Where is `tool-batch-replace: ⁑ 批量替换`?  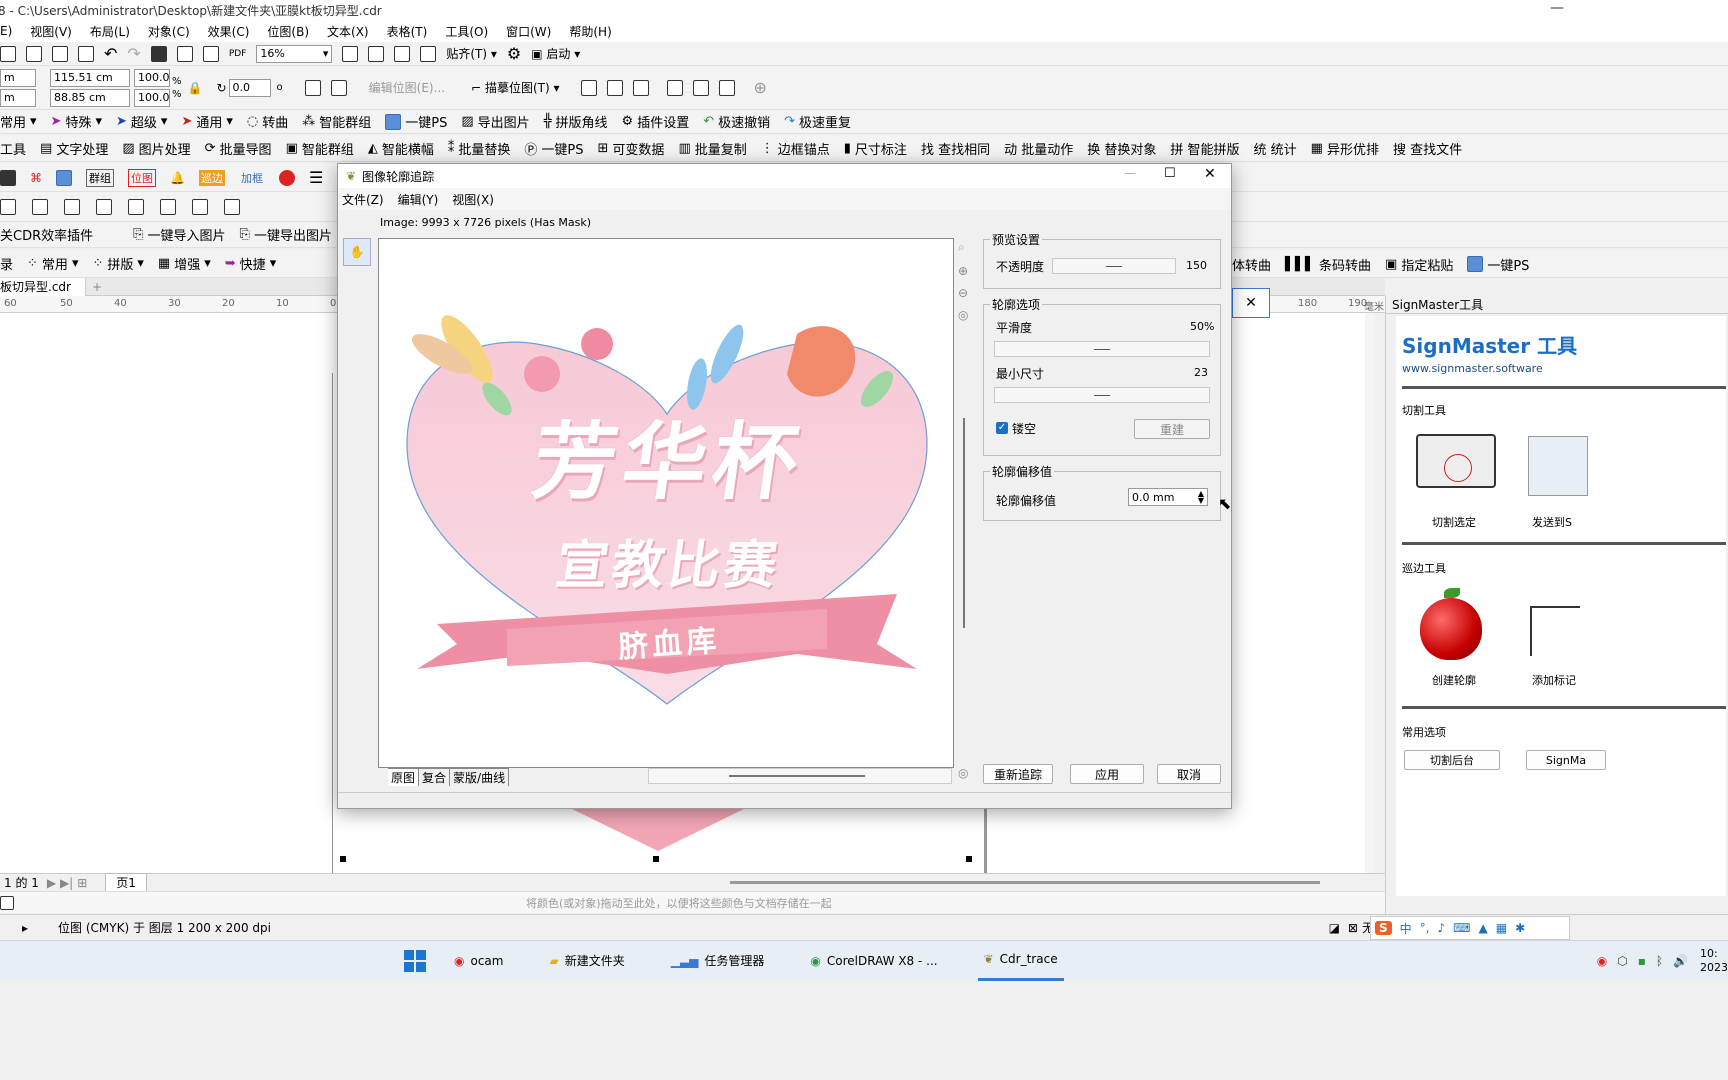
tool-batch-replace: ⁑ 批量替换 is located at coordinates (479, 148).